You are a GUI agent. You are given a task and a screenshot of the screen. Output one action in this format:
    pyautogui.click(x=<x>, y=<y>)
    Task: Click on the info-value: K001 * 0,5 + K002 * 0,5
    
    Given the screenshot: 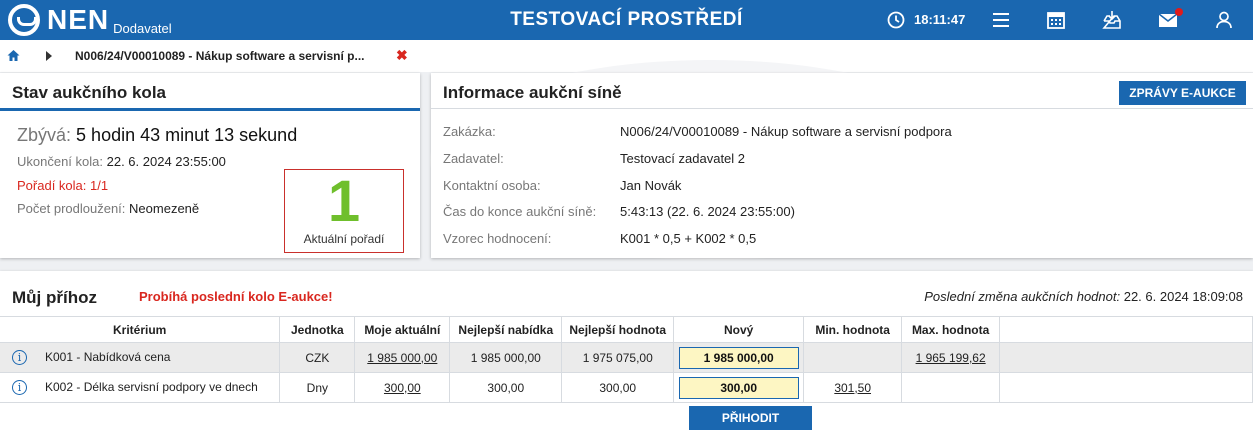 What is the action you would take?
    pyautogui.click(x=688, y=238)
    